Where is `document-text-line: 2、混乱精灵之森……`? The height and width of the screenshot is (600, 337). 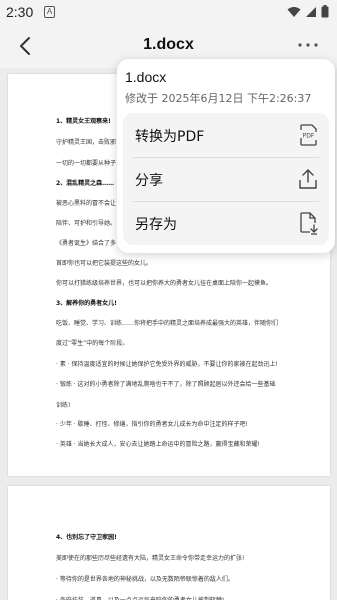
document-text-line: 2、混乱精灵之森…… is located at coordinates (85, 183).